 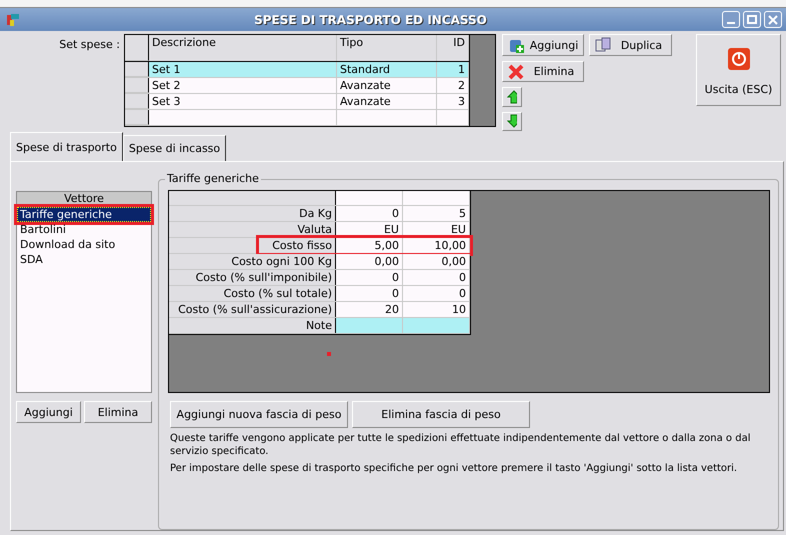 What do you see at coordinates (118, 412) in the screenshot?
I see `delete-carrier-button: Elimina` at bounding box center [118, 412].